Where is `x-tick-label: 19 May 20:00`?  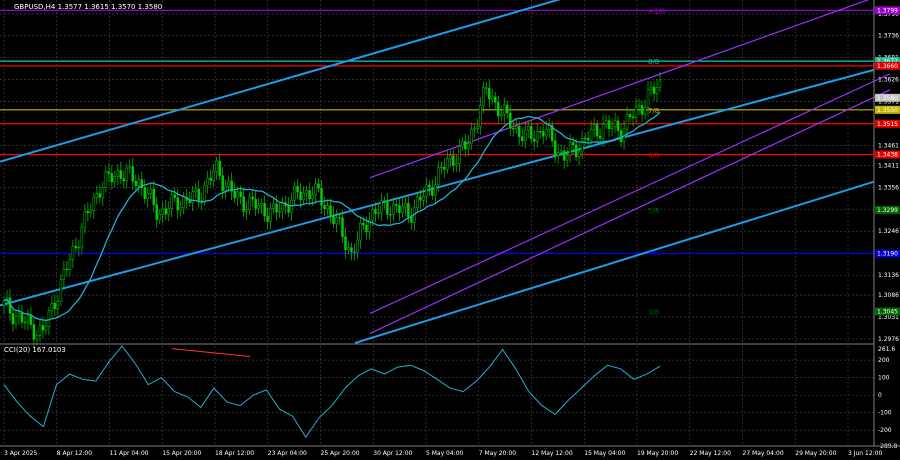
x-tick-label: 19 May 20:00 is located at coordinates (657, 453).